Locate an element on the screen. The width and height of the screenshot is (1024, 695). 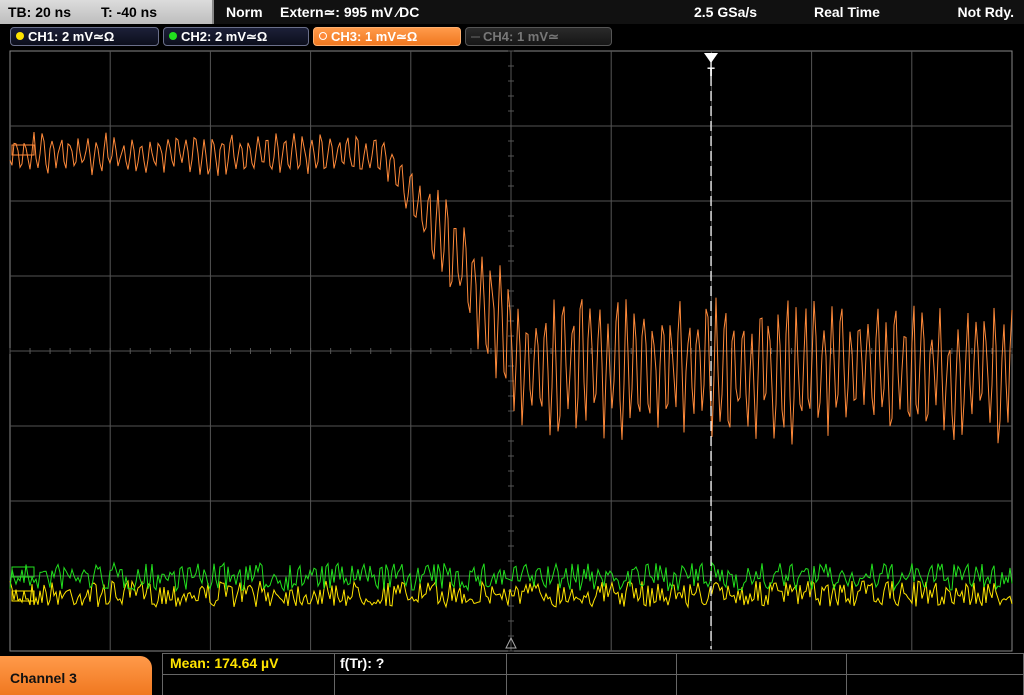
channel-4-tab: CH4: 1 mV≃ is located at coordinates (538, 36).